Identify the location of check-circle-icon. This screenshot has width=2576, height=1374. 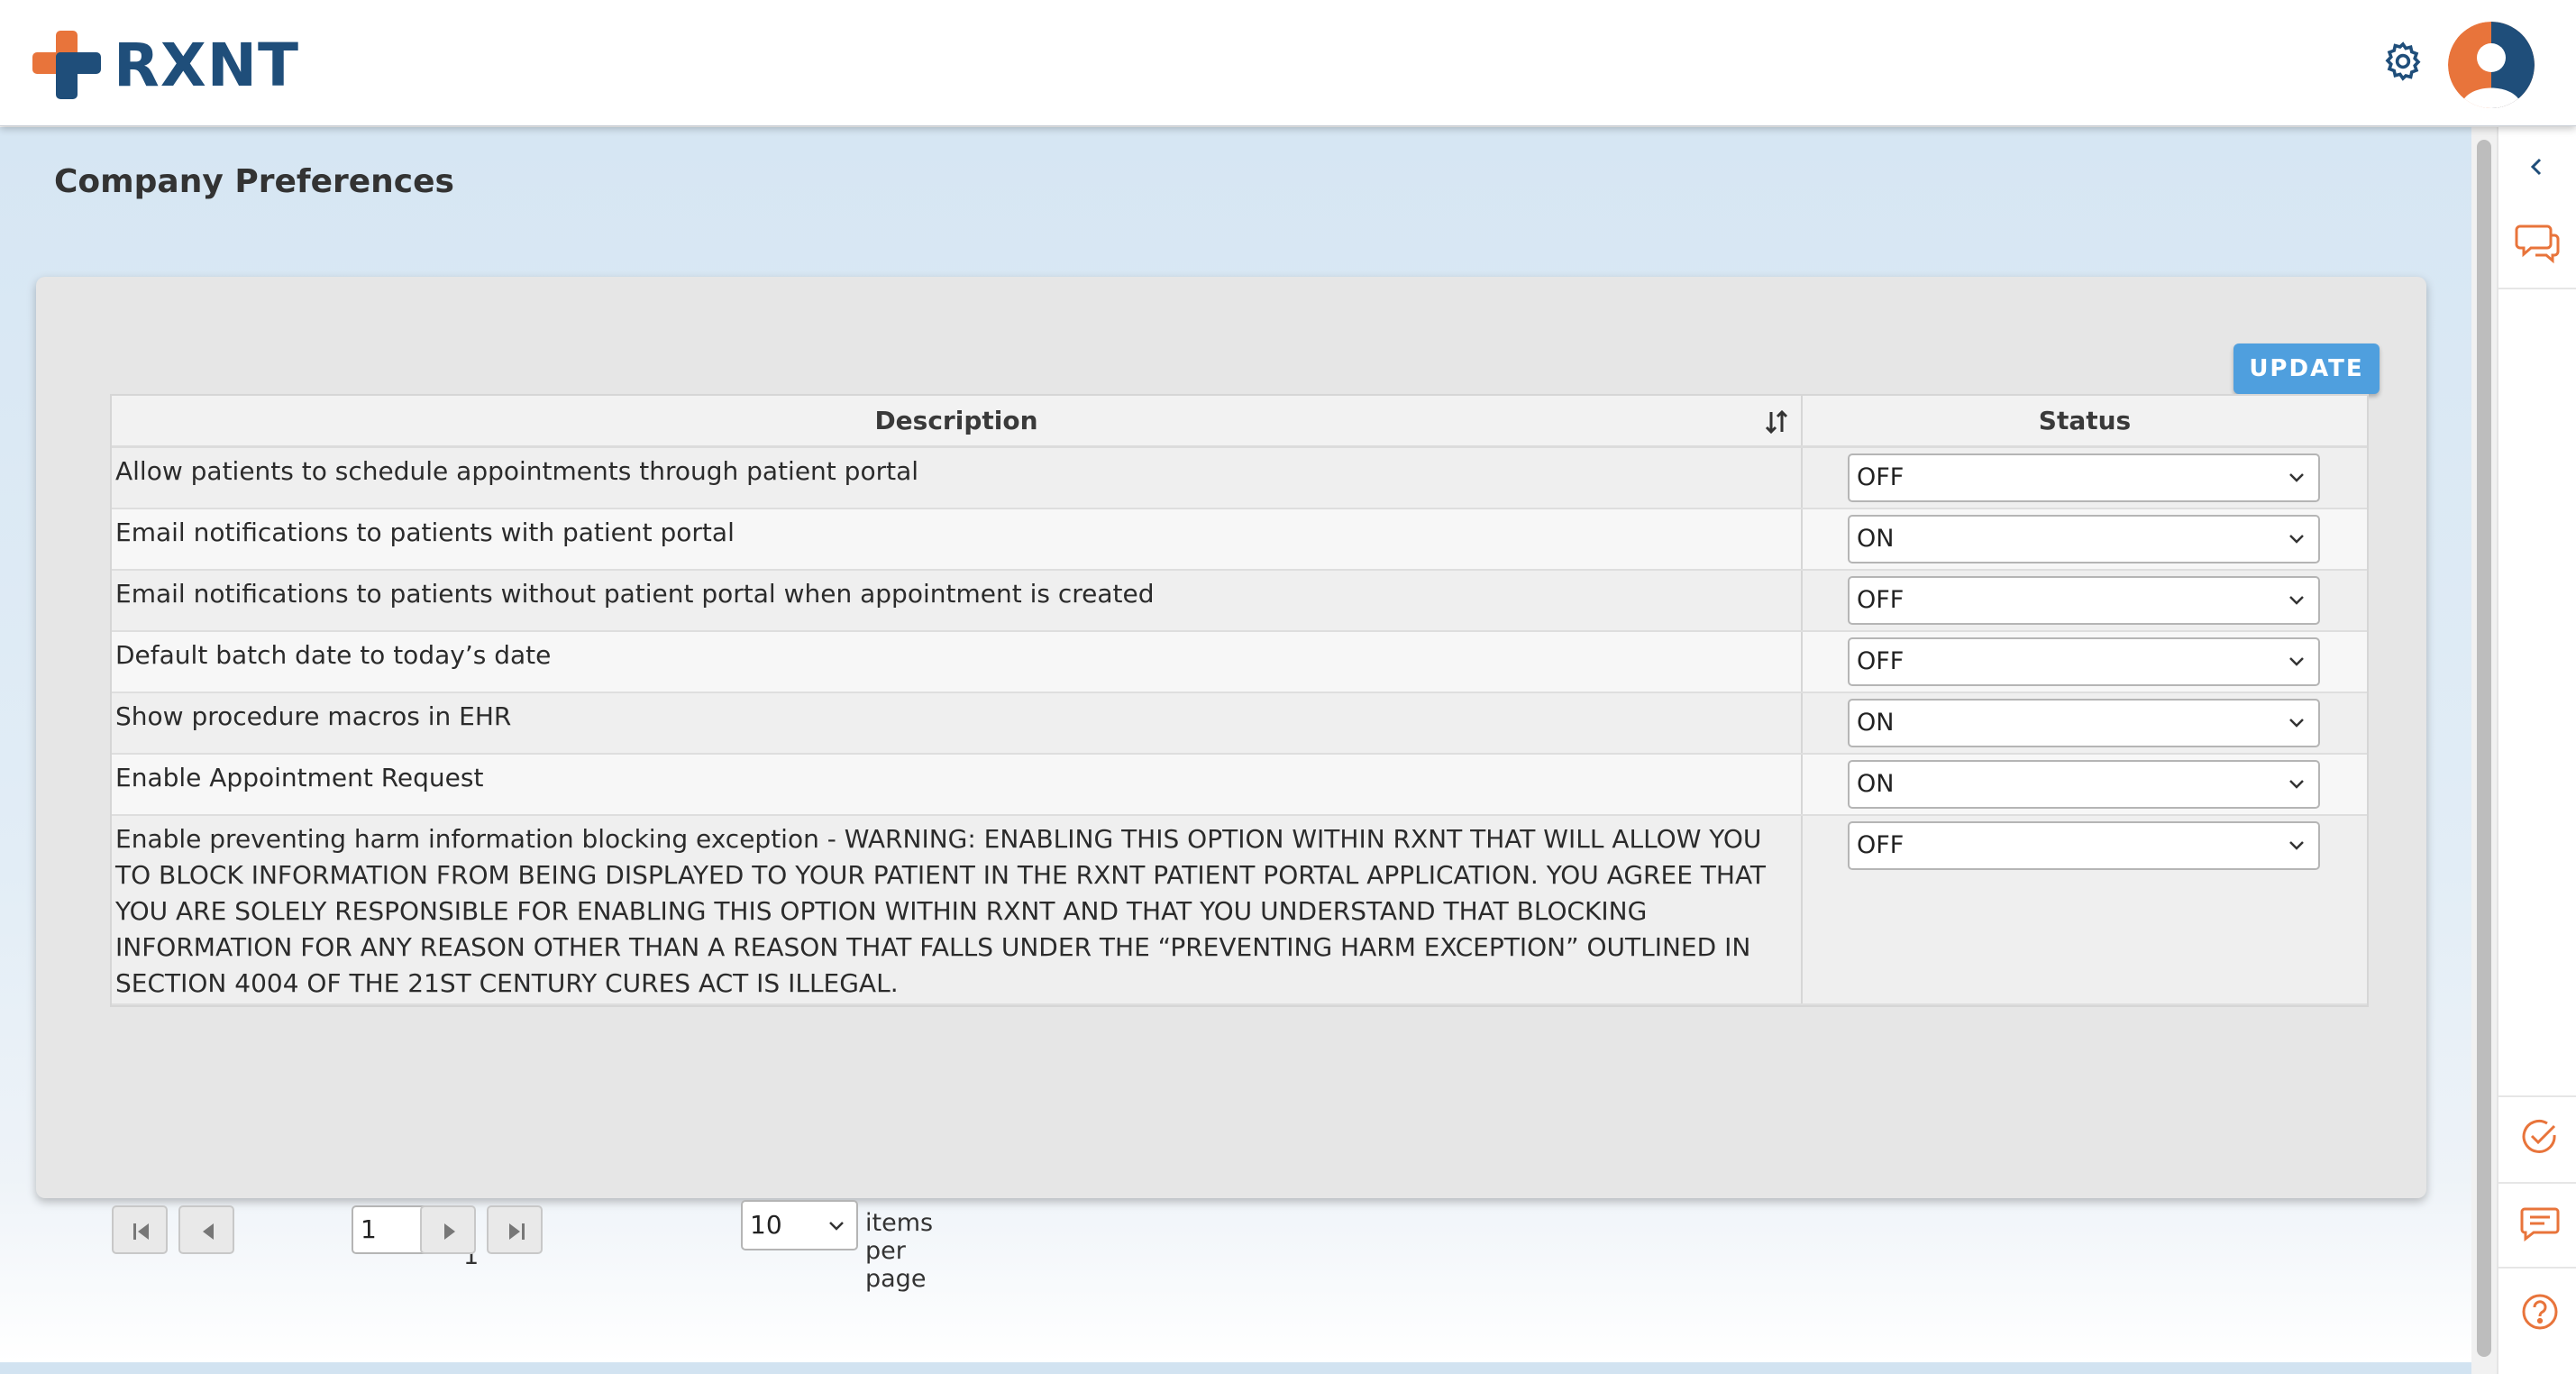
(2540, 1137).